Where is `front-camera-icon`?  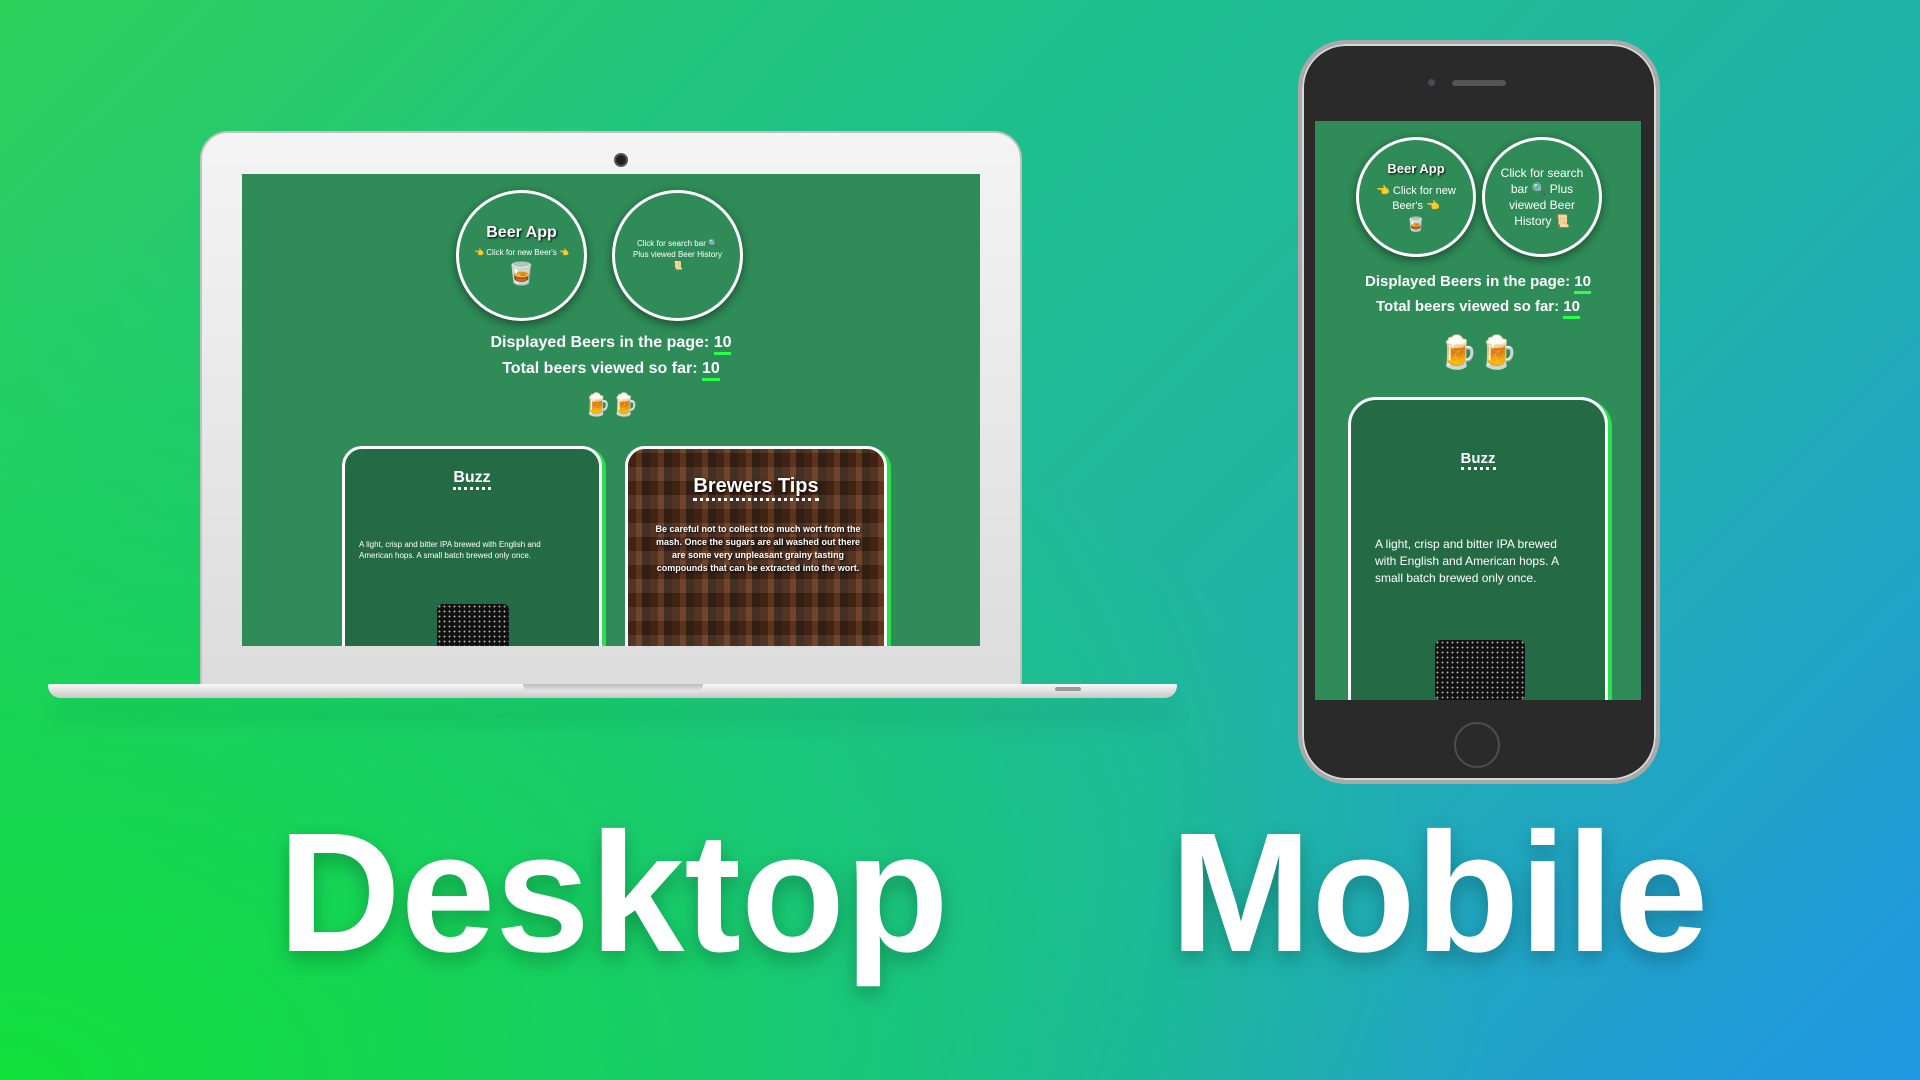 front-camera-icon is located at coordinates (1431, 82).